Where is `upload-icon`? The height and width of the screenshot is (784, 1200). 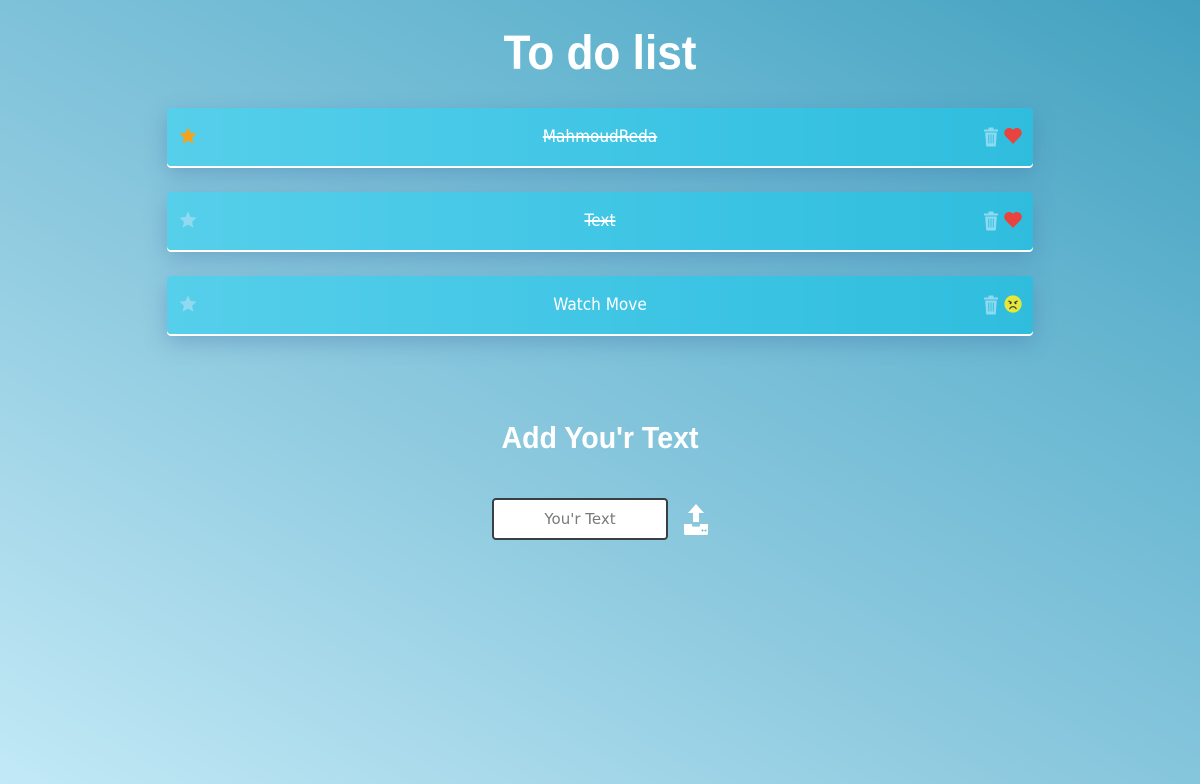
upload-icon is located at coordinates (696, 519).